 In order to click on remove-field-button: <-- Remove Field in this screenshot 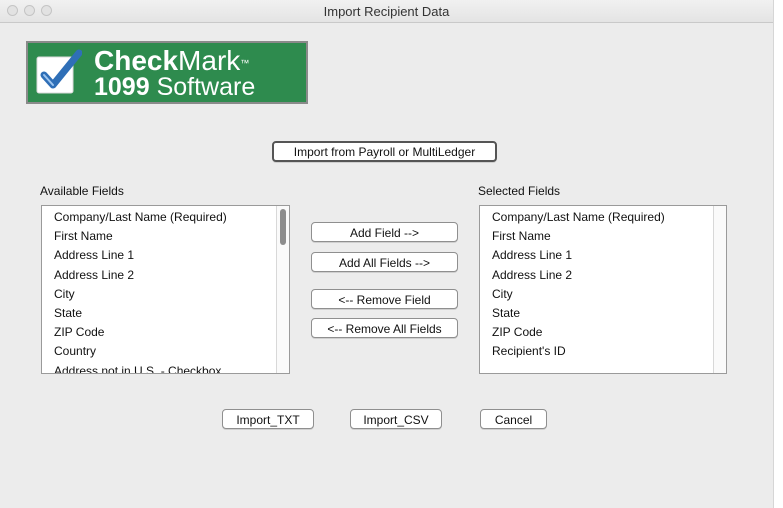, I will do `click(384, 299)`.